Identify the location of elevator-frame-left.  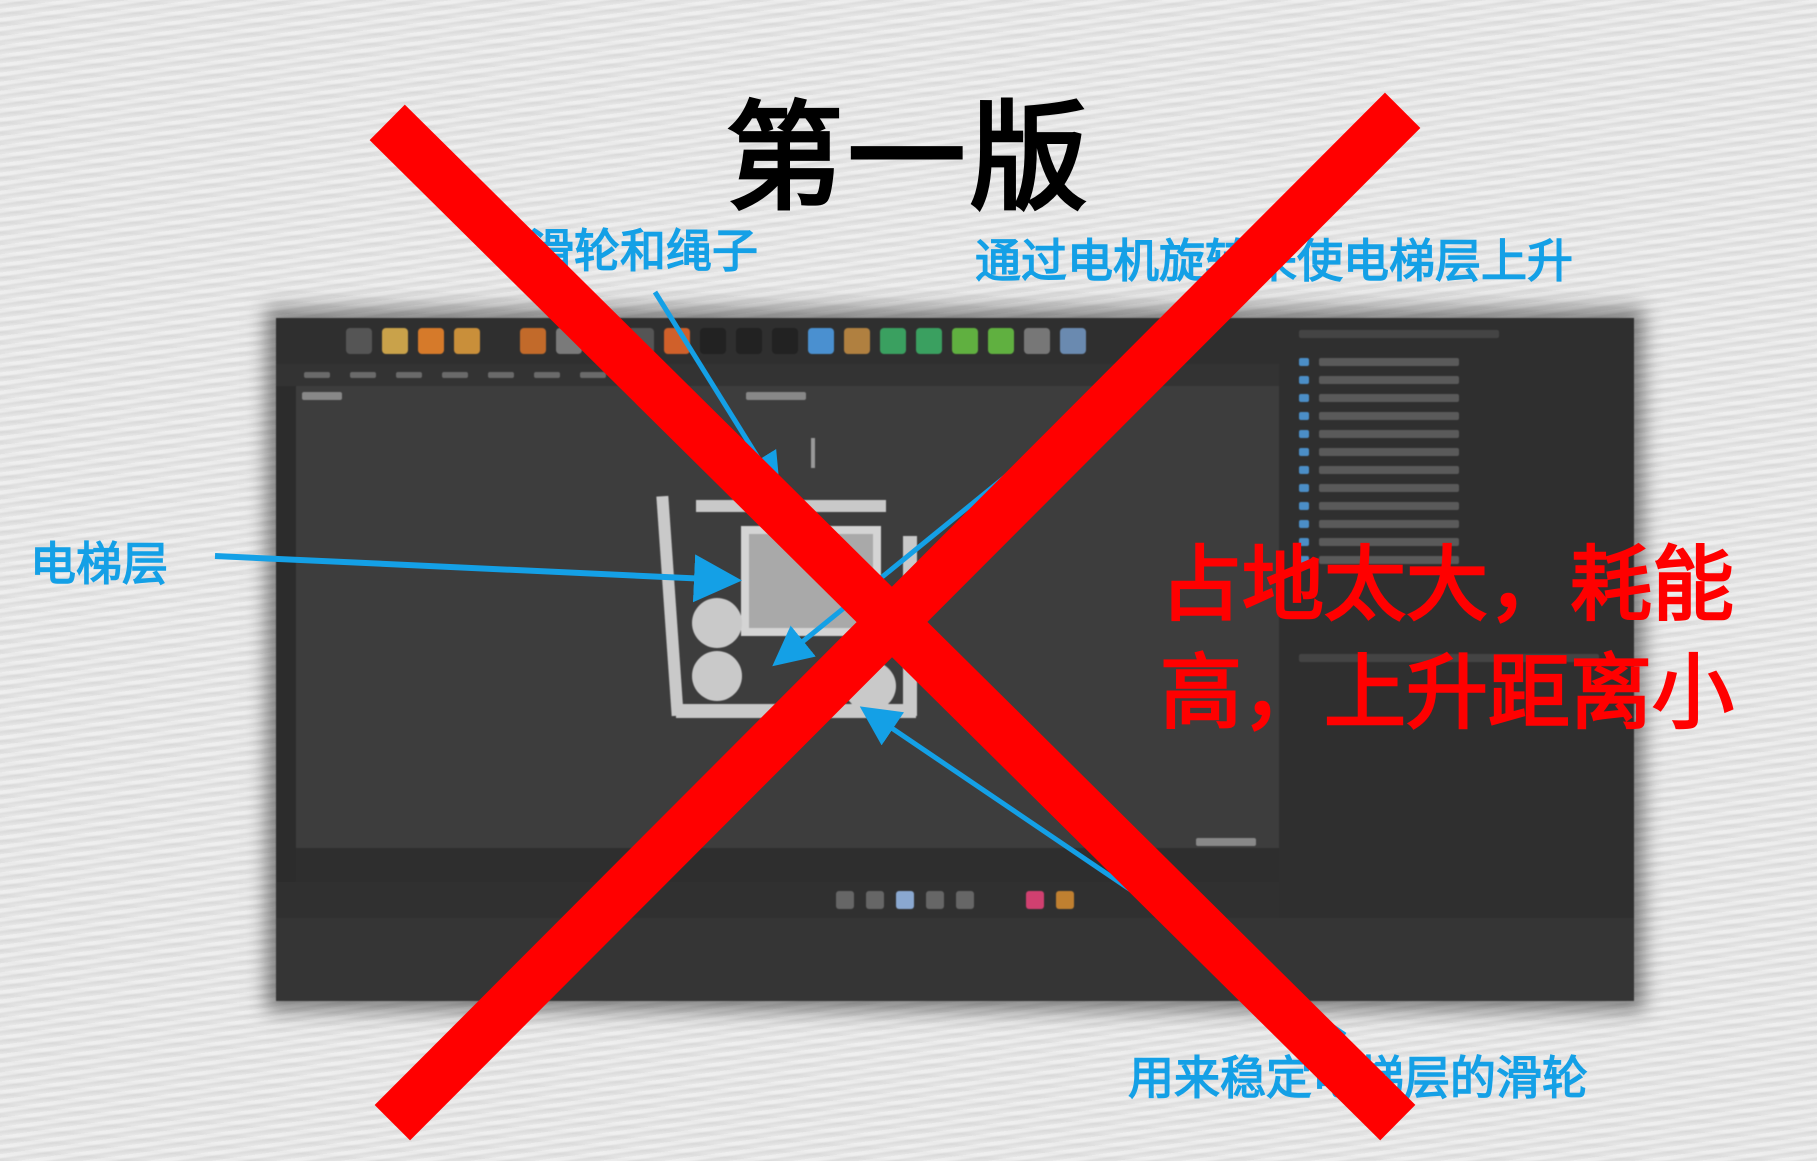
(670, 606).